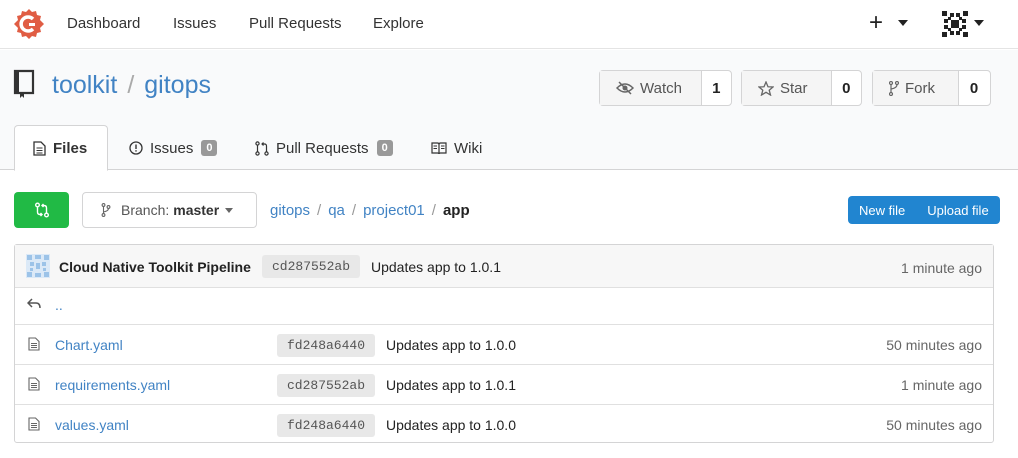 This screenshot has height=458, width=1018. What do you see at coordinates (876, 23) in the screenshot?
I see `create-new-plus-icon: +` at bounding box center [876, 23].